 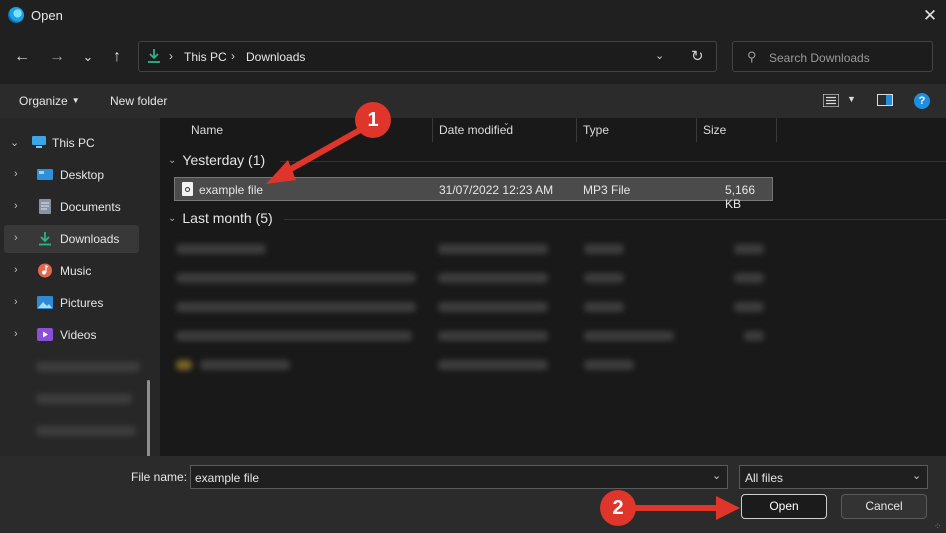 What do you see at coordinates (117, 57) in the screenshot?
I see `up-button: ↑` at bounding box center [117, 57].